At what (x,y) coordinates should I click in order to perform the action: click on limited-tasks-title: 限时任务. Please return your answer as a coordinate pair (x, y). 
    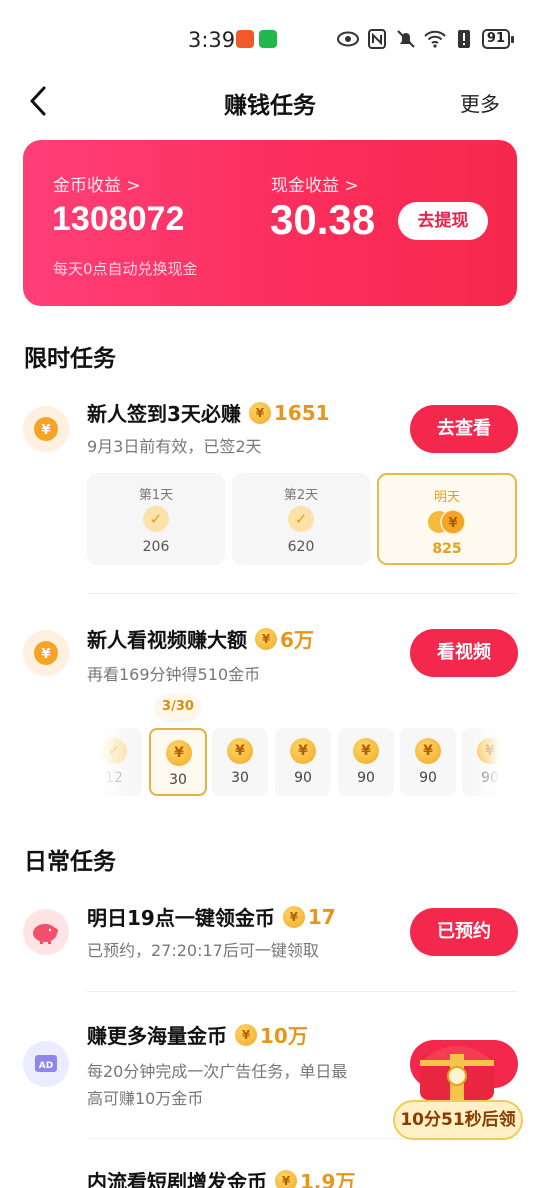
    Looking at the image, I should click on (70, 359).